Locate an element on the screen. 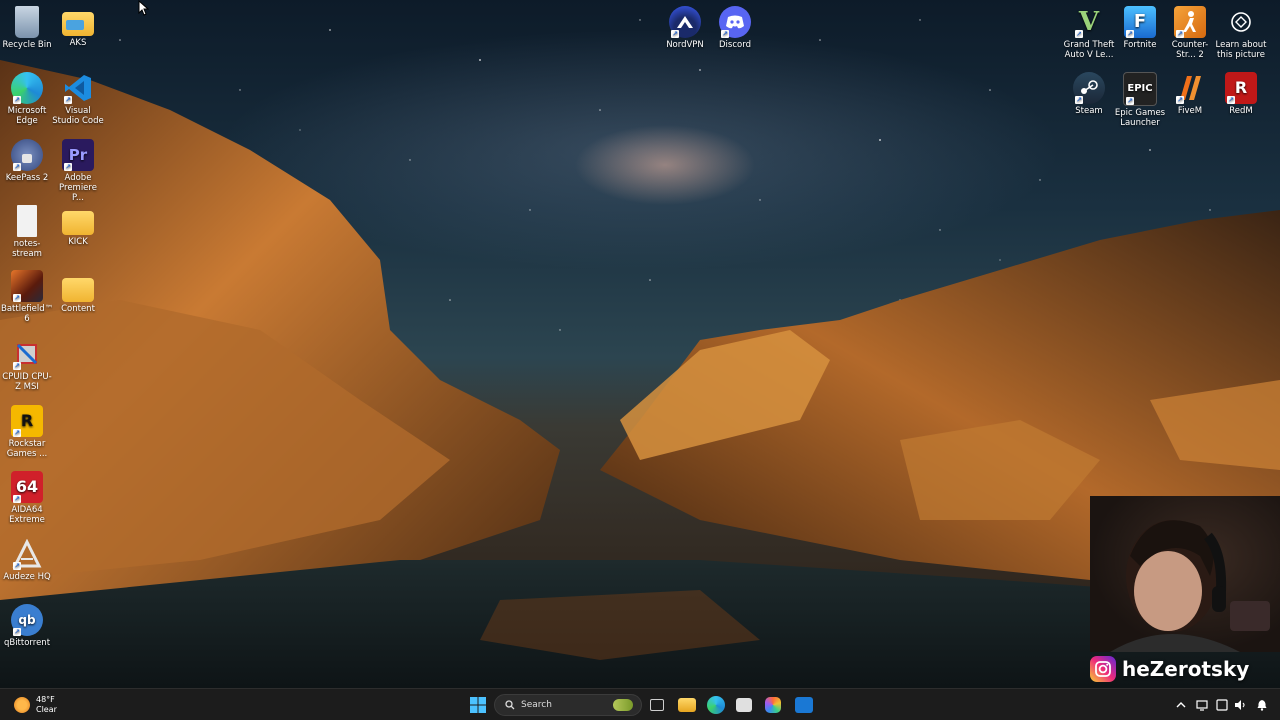  epic-games-icon: EPIC ↗ is located at coordinates (1140, 89).